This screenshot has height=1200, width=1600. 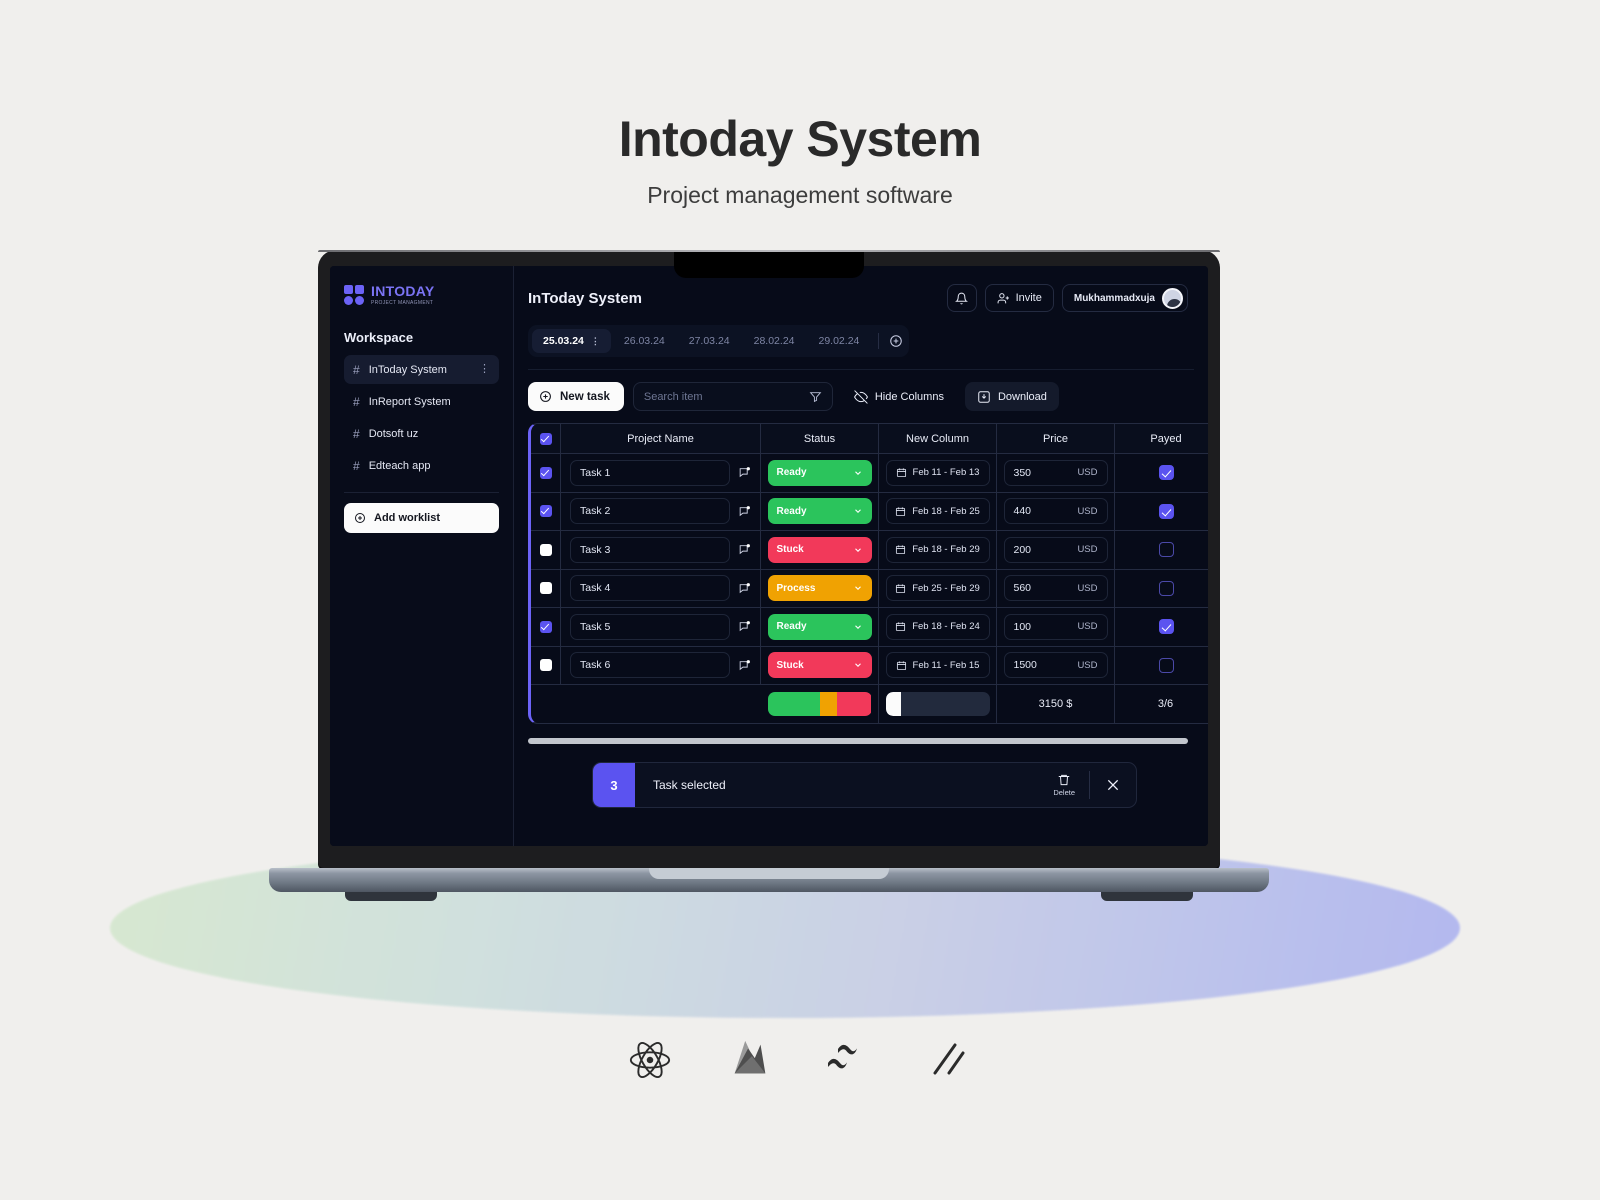 What do you see at coordinates (1124, 298) in the screenshot?
I see `user-menu: Mukhammadxuja` at bounding box center [1124, 298].